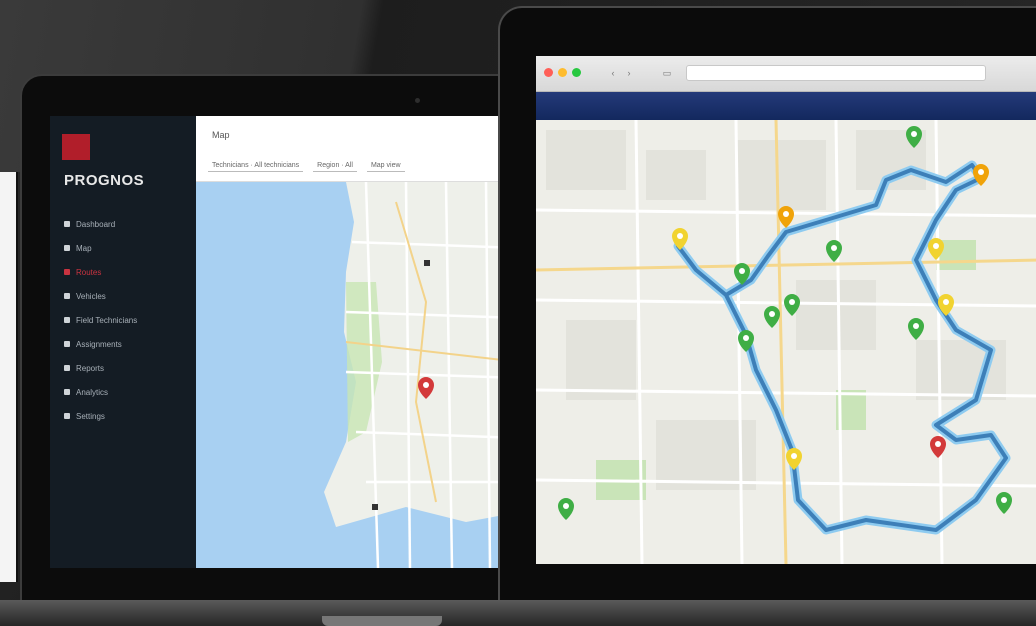 The height and width of the screenshot is (626, 1036). Describe the element at coordinates (91, 296) in the screenshot. I see `sidebar-item-label: Vehicles` at that location.